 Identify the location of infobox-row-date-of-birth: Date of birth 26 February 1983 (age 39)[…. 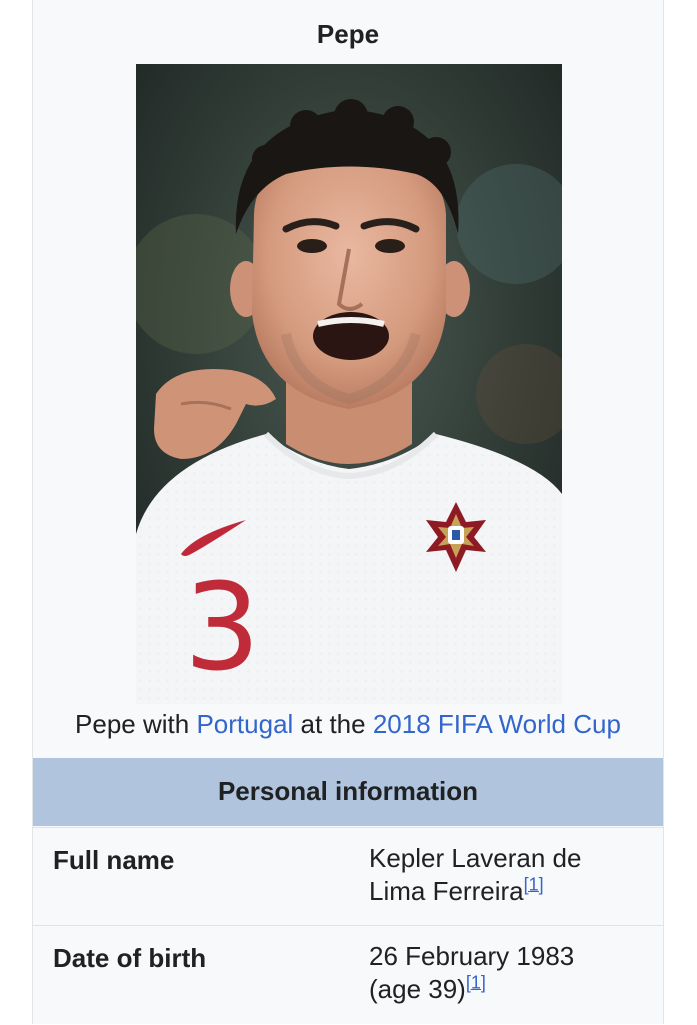
(348, 975).